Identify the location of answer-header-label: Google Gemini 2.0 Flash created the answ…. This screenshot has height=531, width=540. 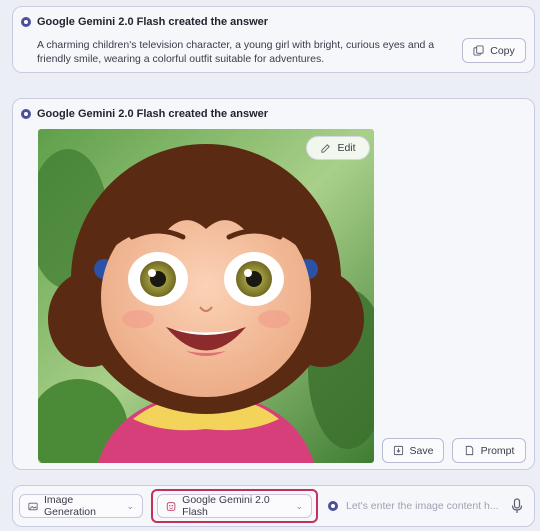
(153, 22).